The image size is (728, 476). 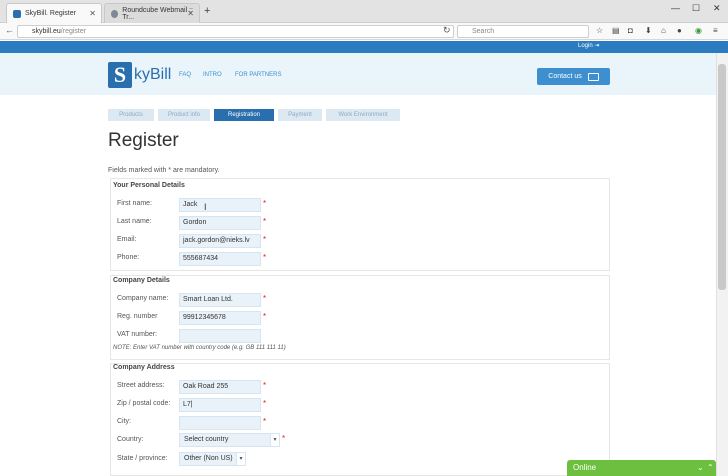 What do you see at coordinates (9, 30) in the screenshot?
I see `back-arrow-icon: ←` at bounding box center [9, 30].